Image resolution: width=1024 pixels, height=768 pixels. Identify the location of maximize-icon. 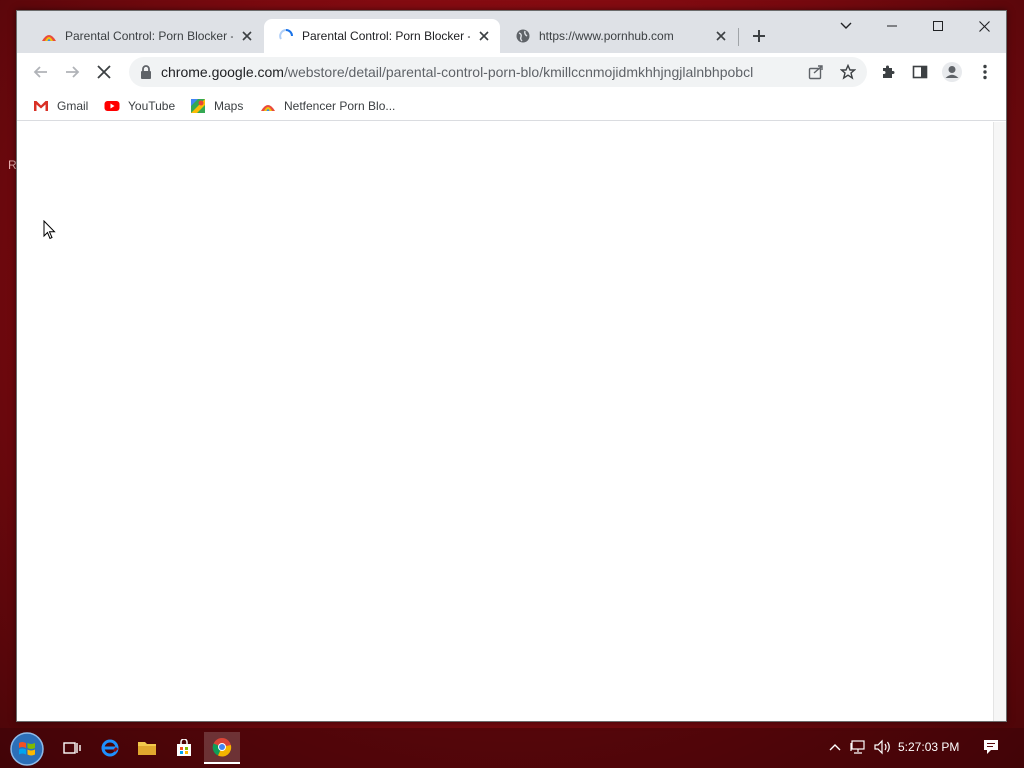
(938, 26).